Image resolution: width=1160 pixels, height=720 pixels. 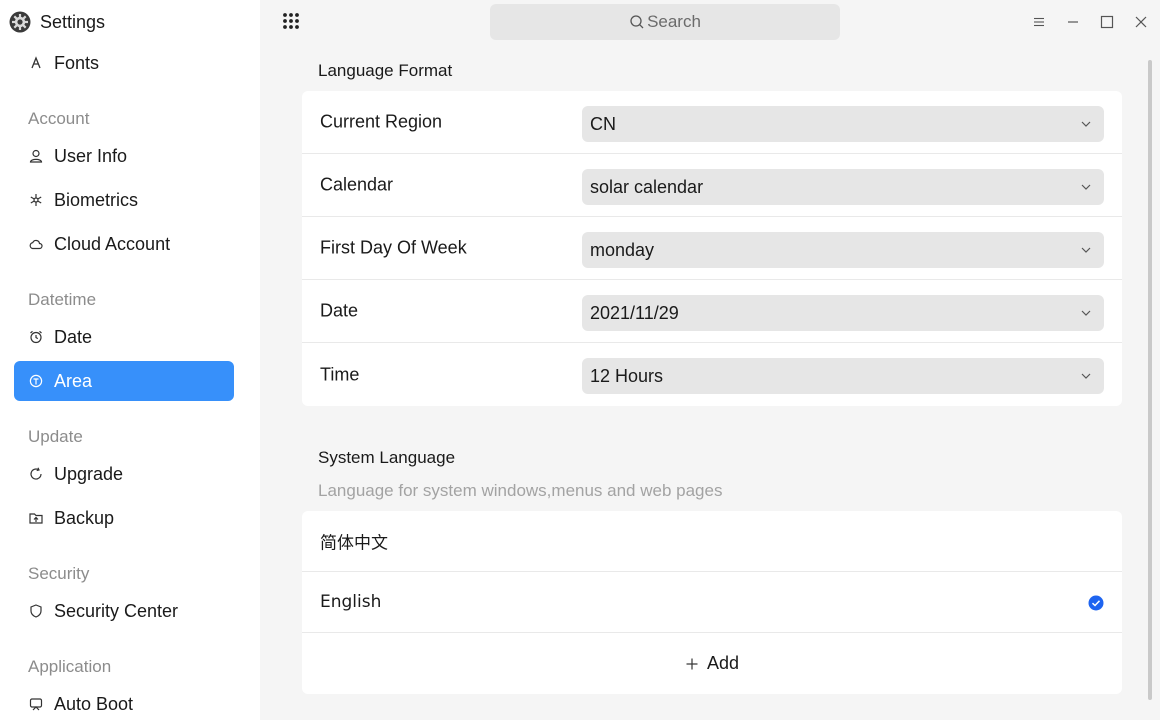 I want to click on language-label: 简体中文, so click(x=354, y=543).